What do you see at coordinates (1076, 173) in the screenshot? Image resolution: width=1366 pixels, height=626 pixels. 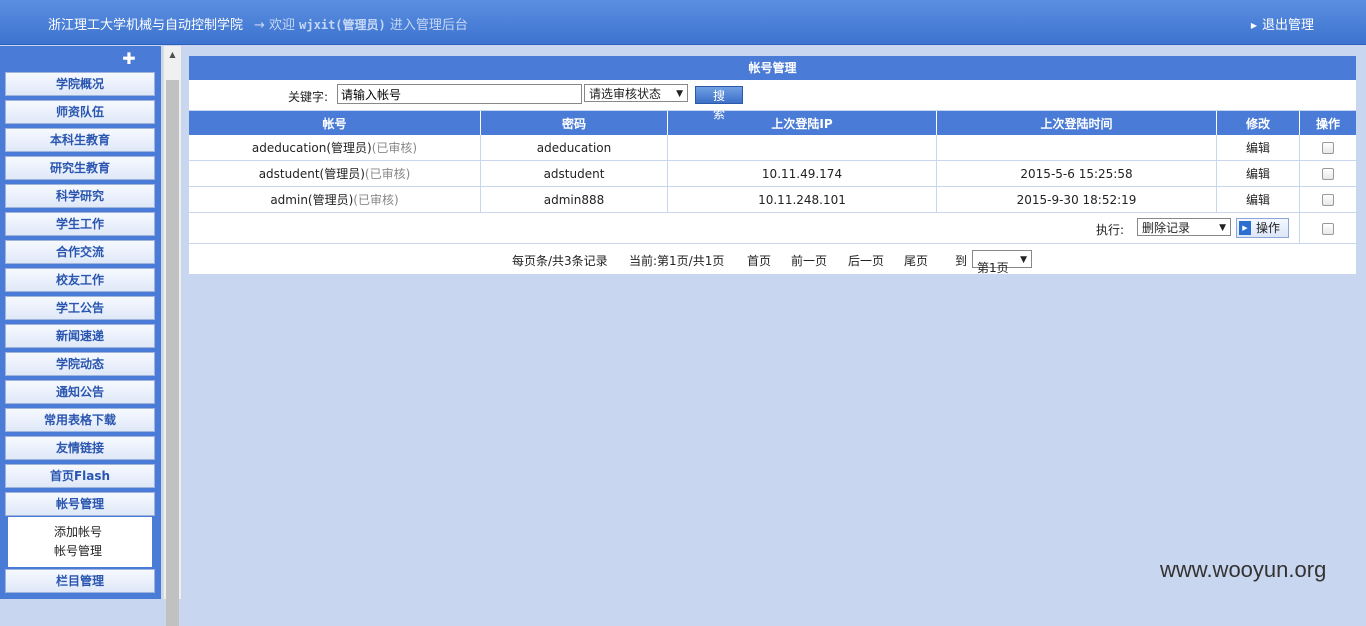 I see `time-cell: 2015-5-6 15:25:58` at bounding box center [1076, 173].